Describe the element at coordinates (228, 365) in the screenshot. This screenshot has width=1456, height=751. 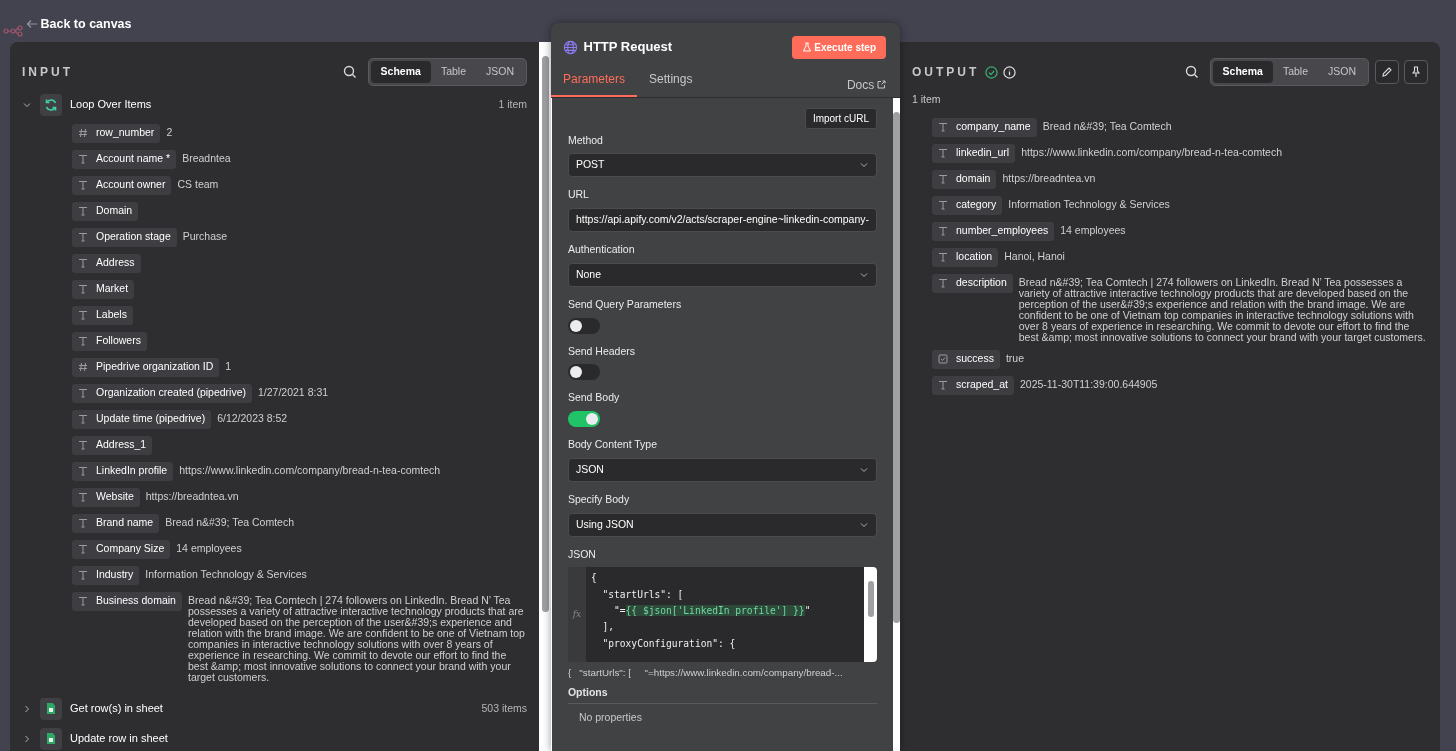
I see `field-value: 1` at that location.